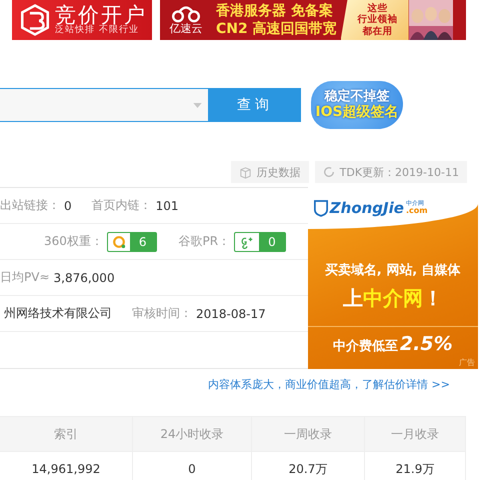 The width and height of the screenshot is (480, 480). I want to click on caret-icon, so click(197, 105).